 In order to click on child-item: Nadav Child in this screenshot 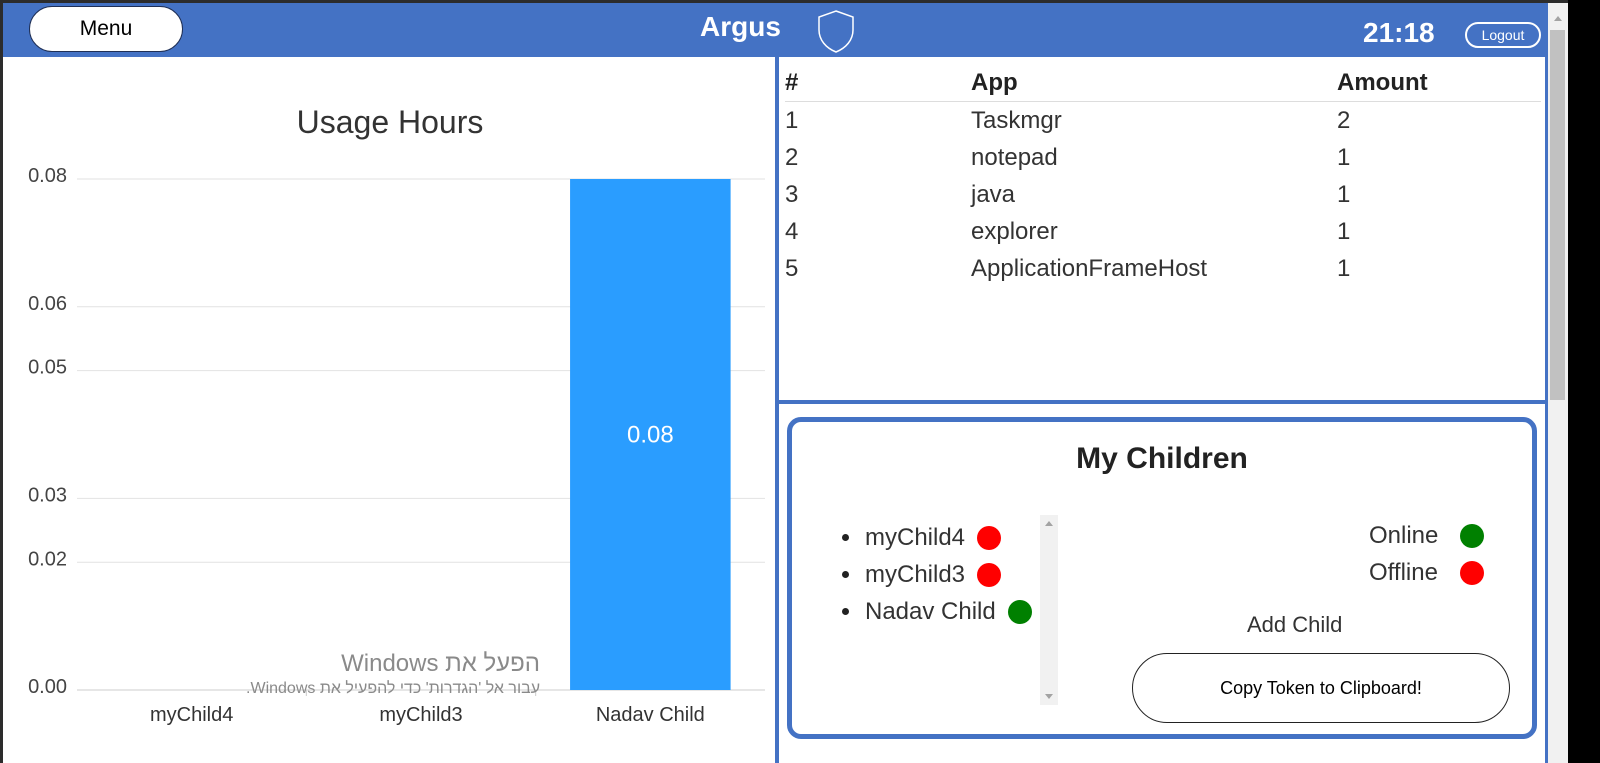, I will do `click(937, 611)`.